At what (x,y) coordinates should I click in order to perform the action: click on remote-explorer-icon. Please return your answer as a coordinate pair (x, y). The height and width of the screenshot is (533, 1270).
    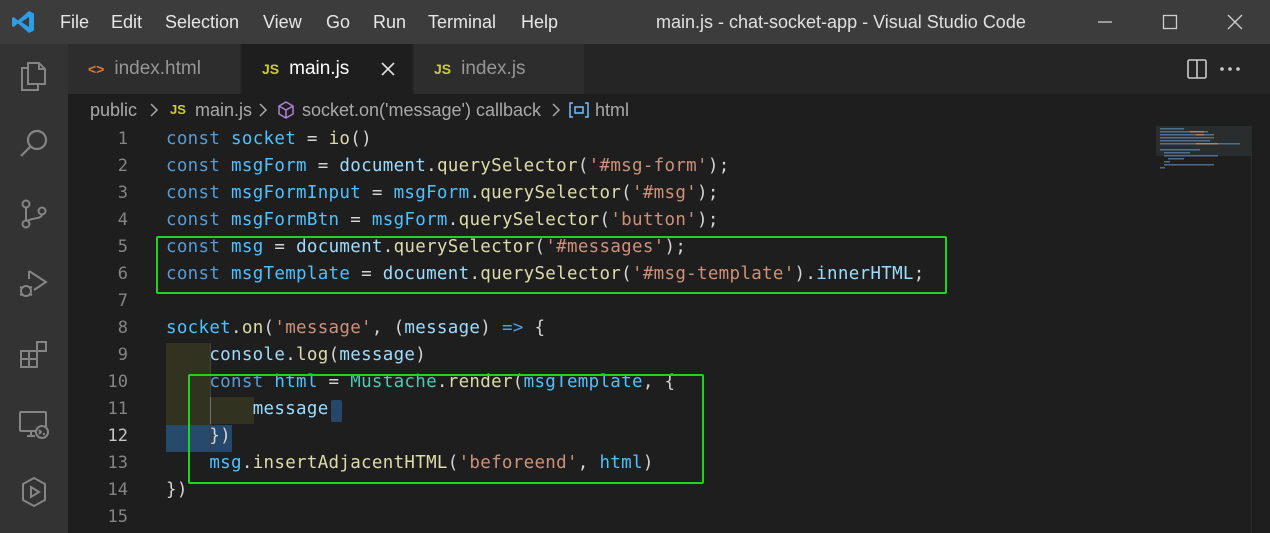
    Looking at the image, I should click on (34, 425).